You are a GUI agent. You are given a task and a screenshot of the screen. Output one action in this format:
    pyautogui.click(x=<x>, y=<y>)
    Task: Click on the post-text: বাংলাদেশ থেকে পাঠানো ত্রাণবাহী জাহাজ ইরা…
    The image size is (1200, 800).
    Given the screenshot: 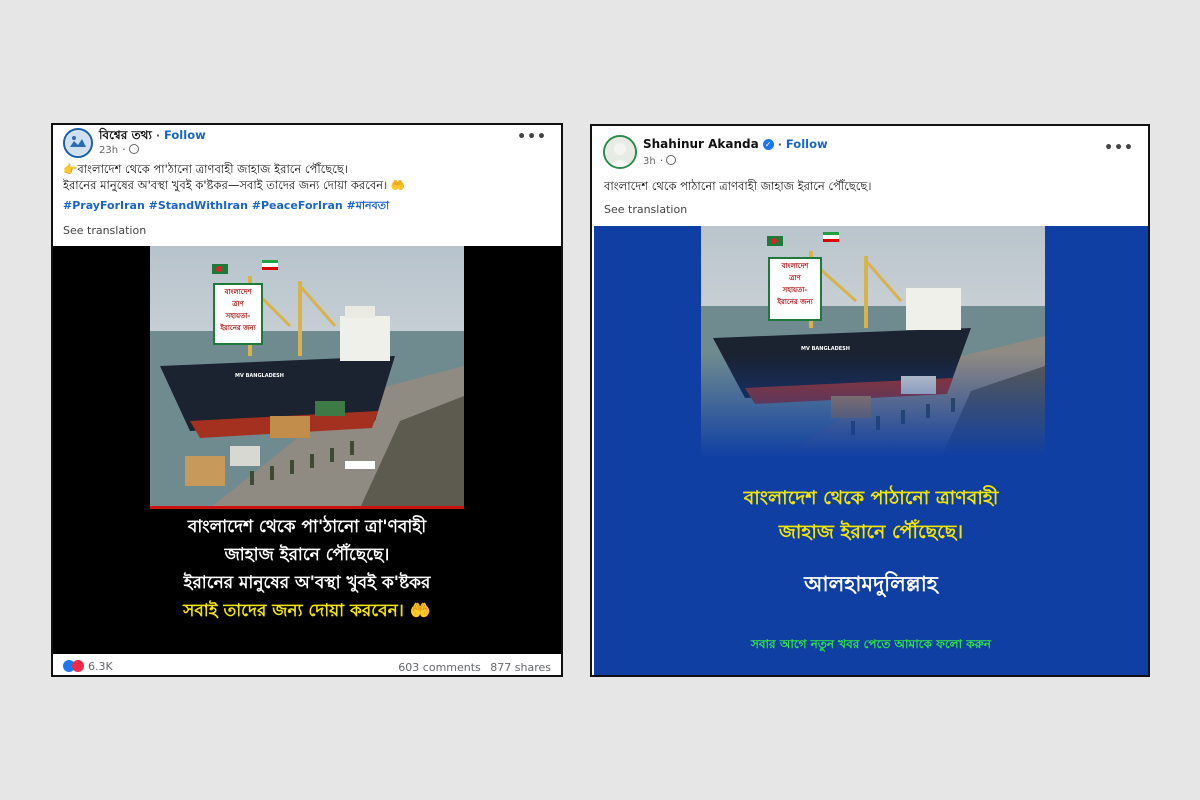 What is the action you would take?
    pyautogui.click(x=738, y=186)
    